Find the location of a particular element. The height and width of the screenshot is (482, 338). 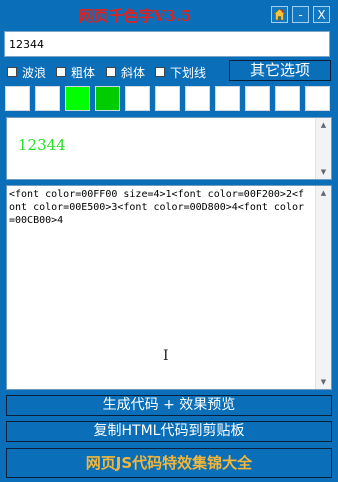

color-swatches is located at coordinates (170, 98).